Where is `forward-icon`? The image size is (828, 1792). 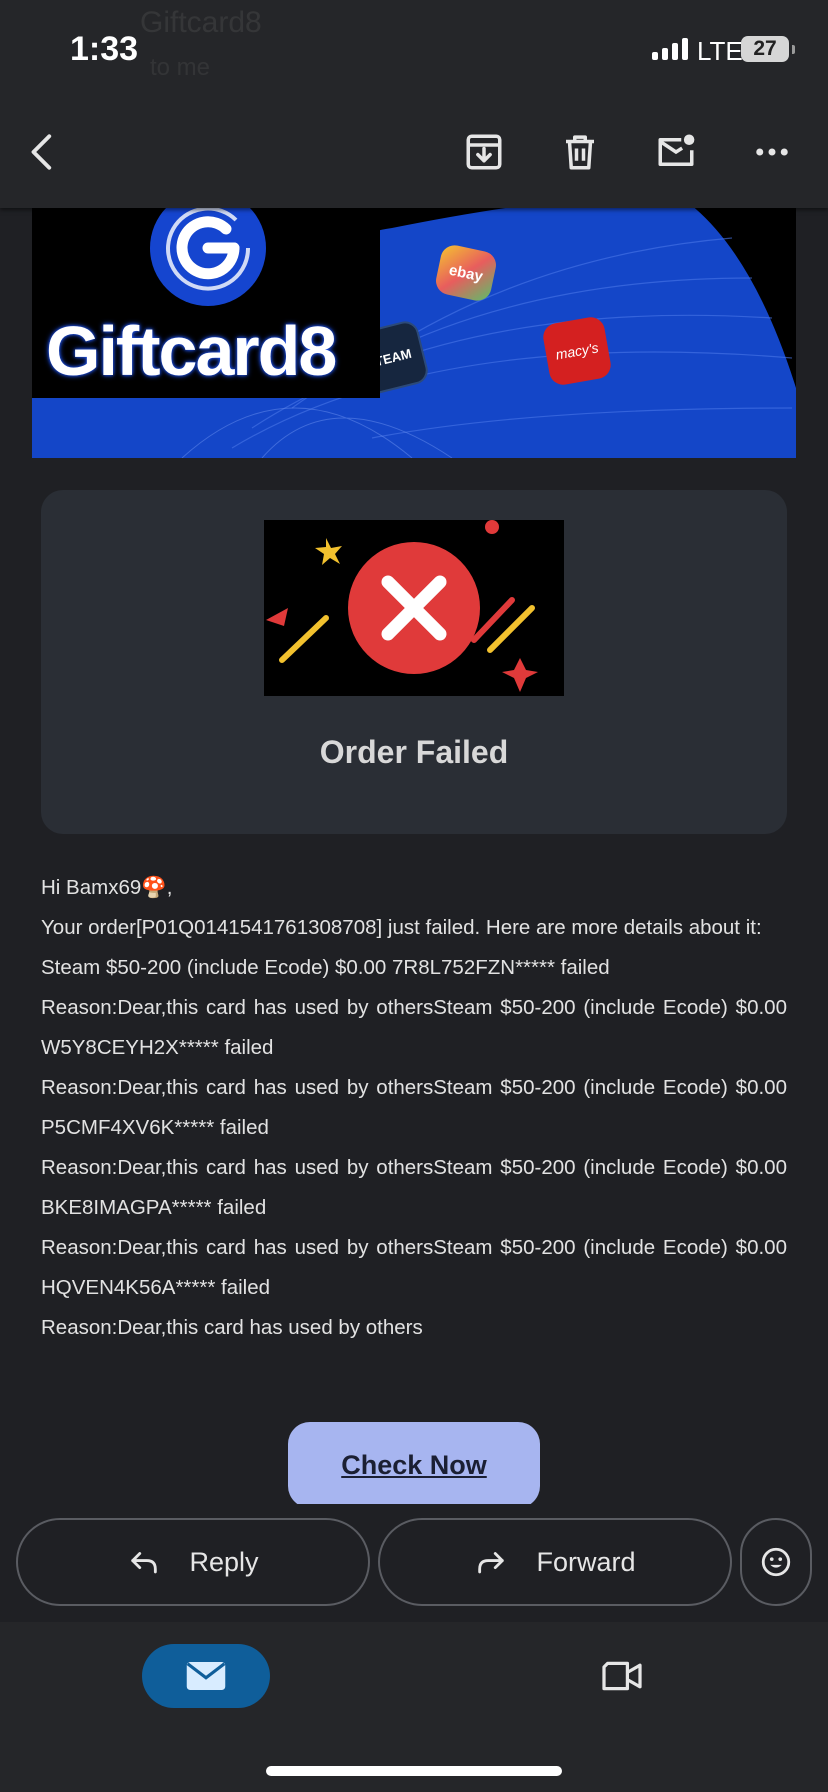
forward-icon is located at coordinates (491, 1563).